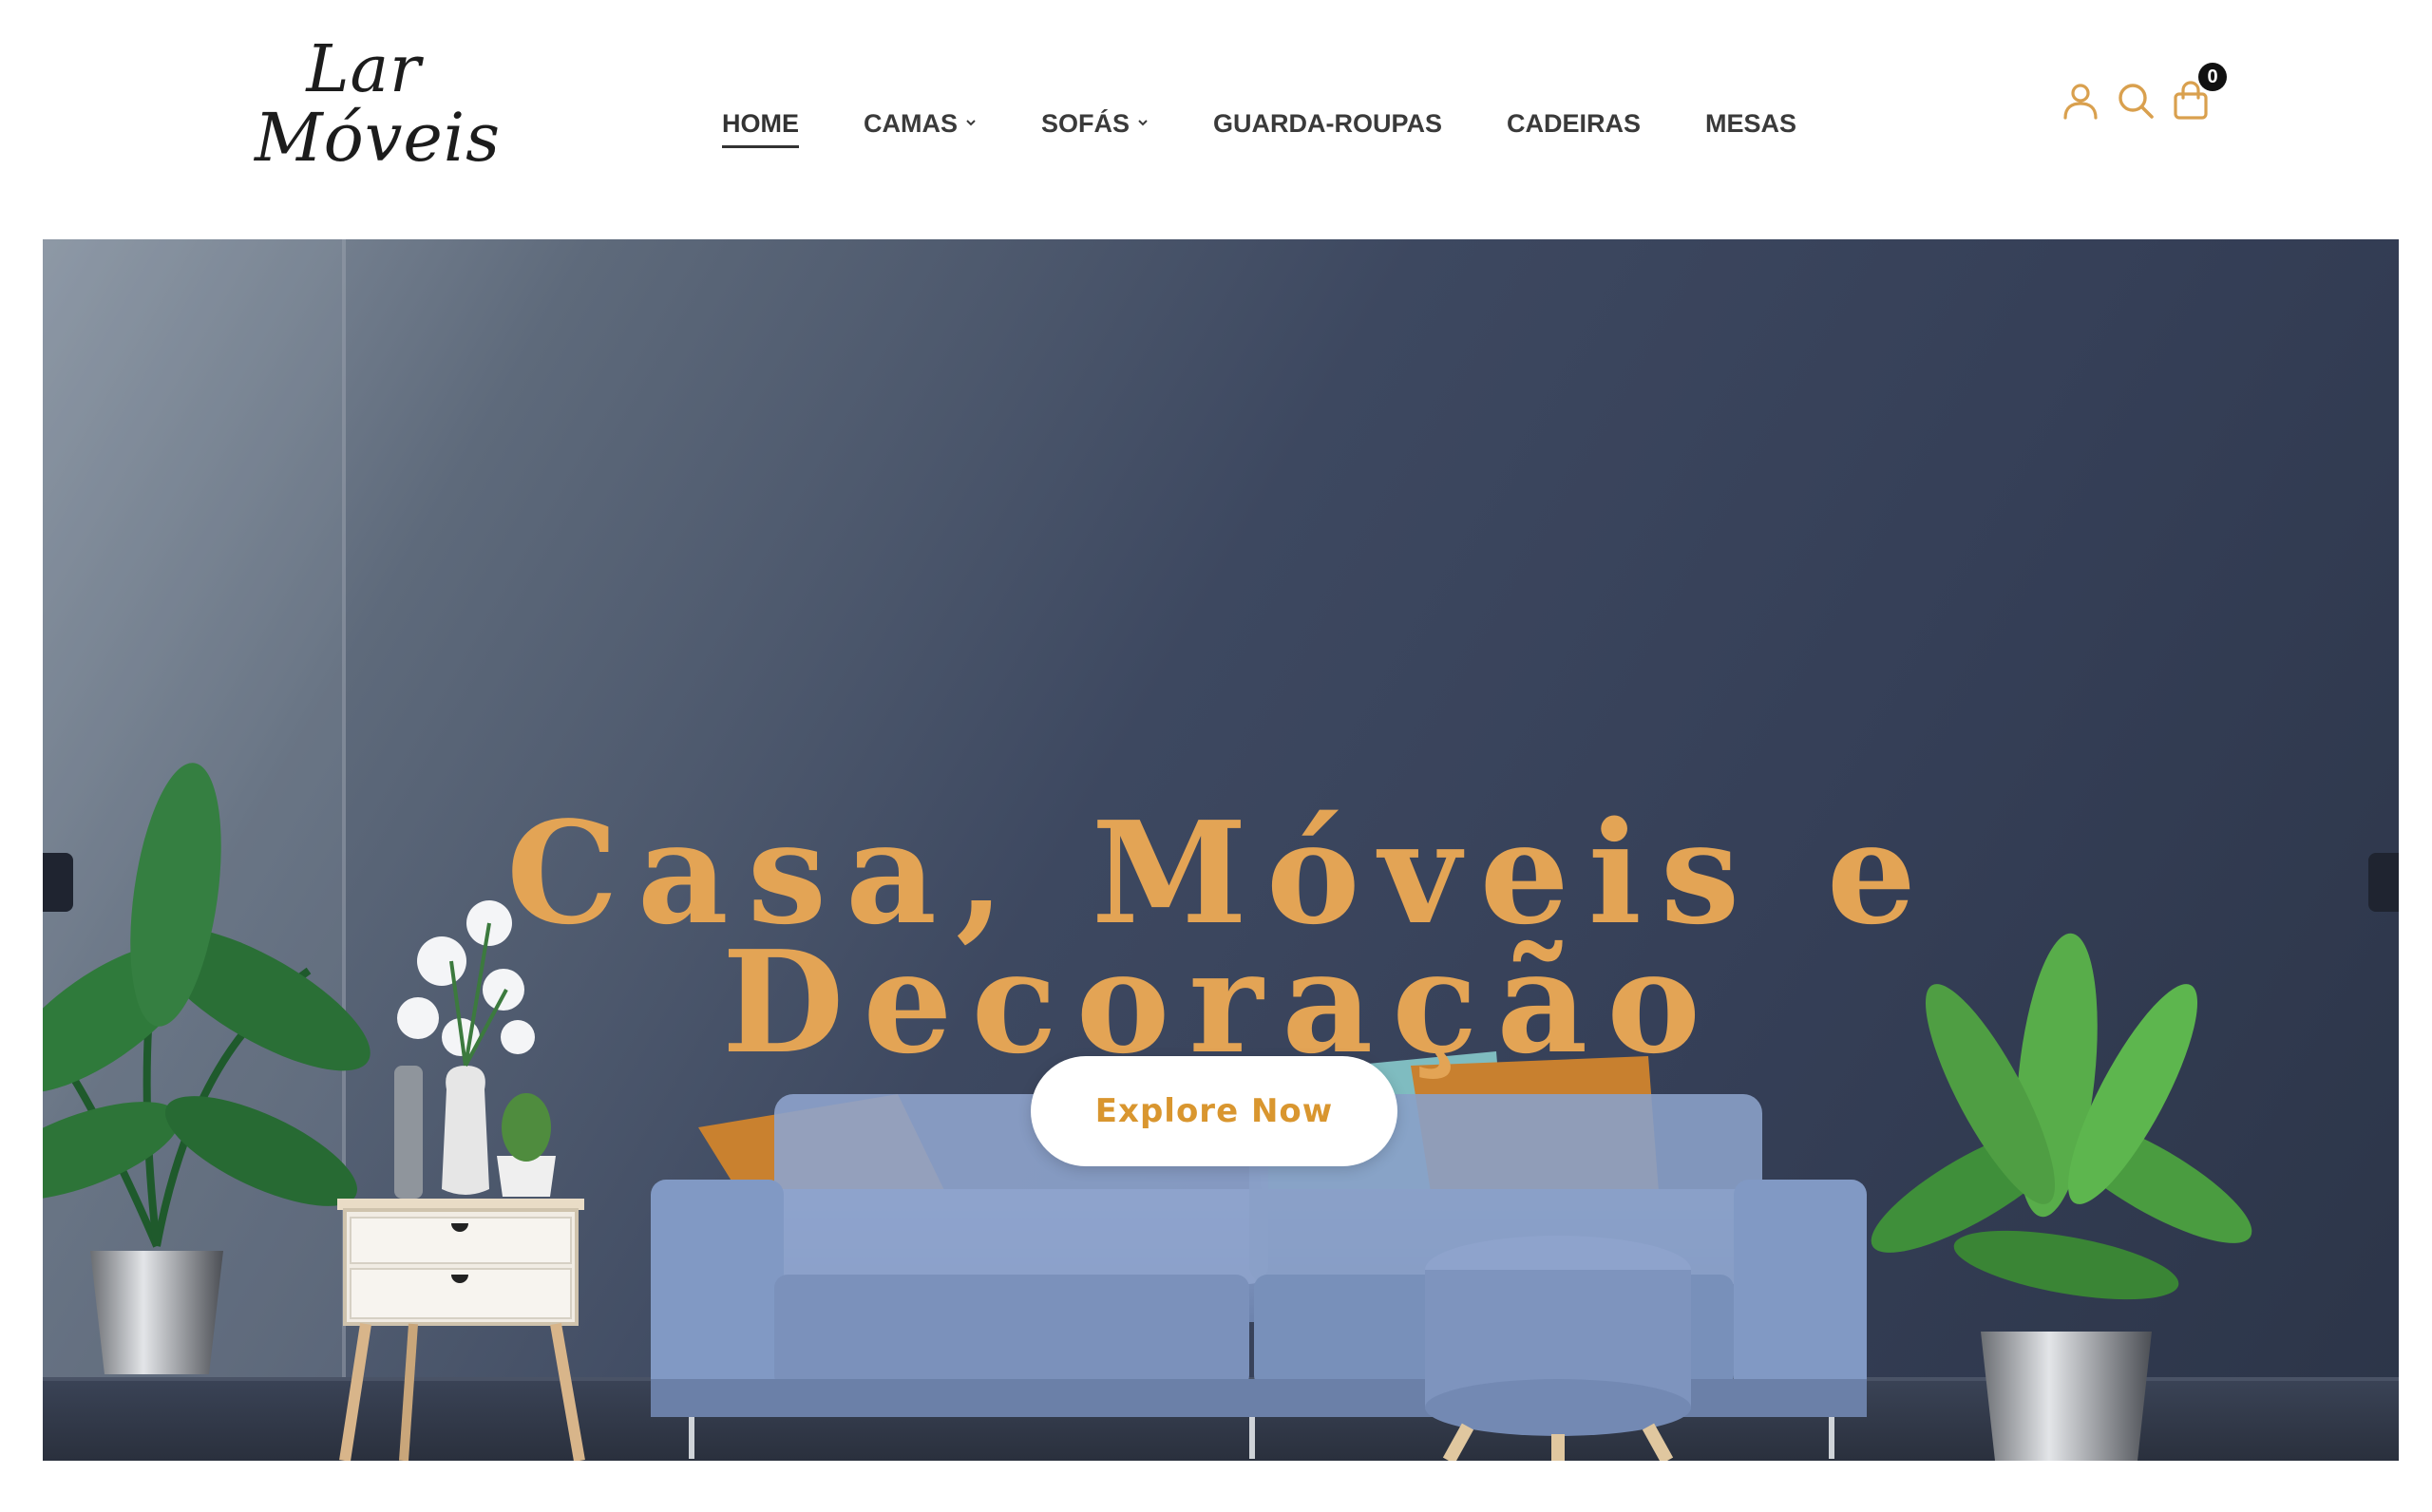  Describe the element at coordinates (364, 69) in the screenshot. I see `logo-line-1: Lar` at that location.